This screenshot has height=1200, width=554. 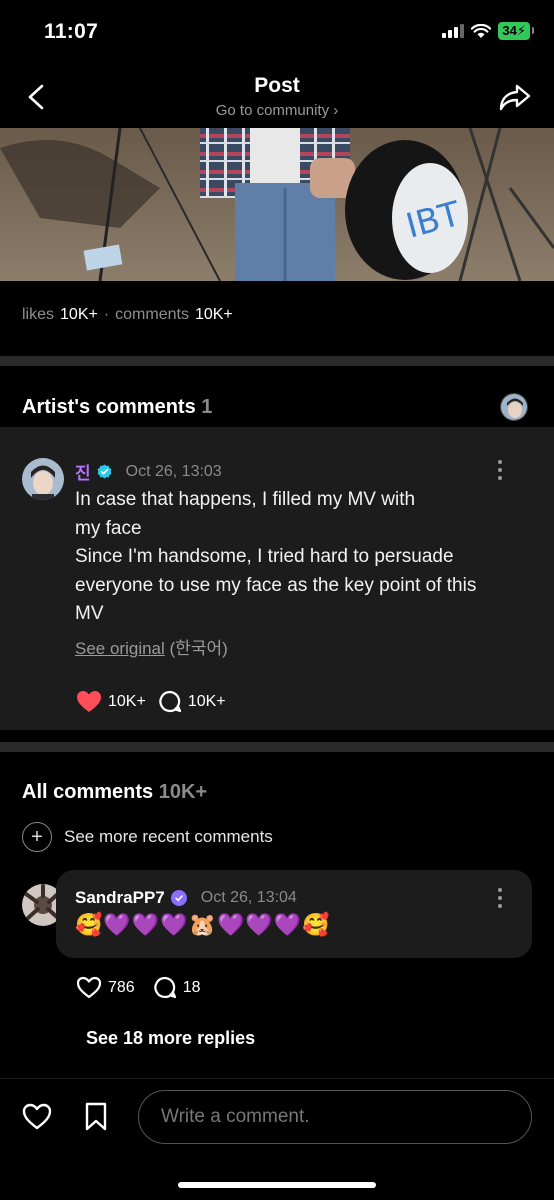 What do you see at coordinates (515, 97) in the screenshot?
I see `share-icon` at bounding box center [515, 97].